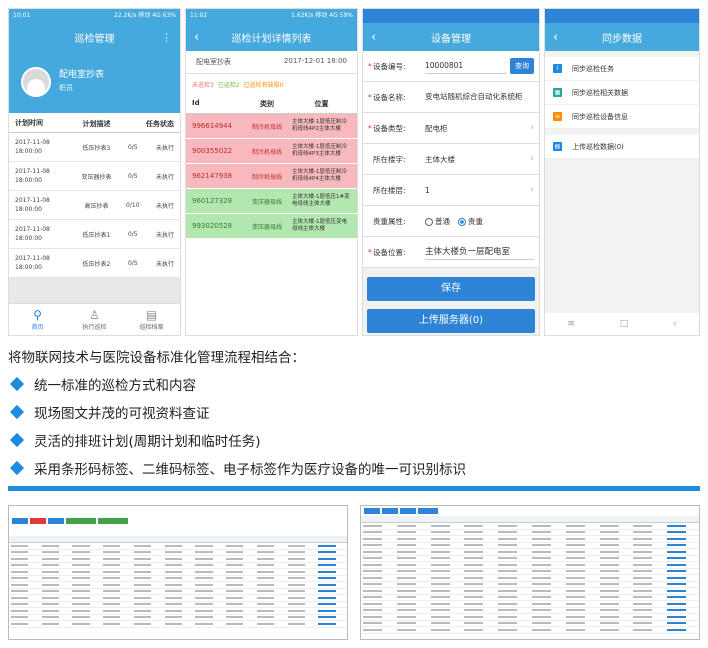 This screenshot has height=648, width=708. What do you see at coordinates (94, 205) in the screenshot?
I see `table-row: 2017-11-08 18:00:00 高压抄表 0/10 未执行` at bounding box center [94, 205].